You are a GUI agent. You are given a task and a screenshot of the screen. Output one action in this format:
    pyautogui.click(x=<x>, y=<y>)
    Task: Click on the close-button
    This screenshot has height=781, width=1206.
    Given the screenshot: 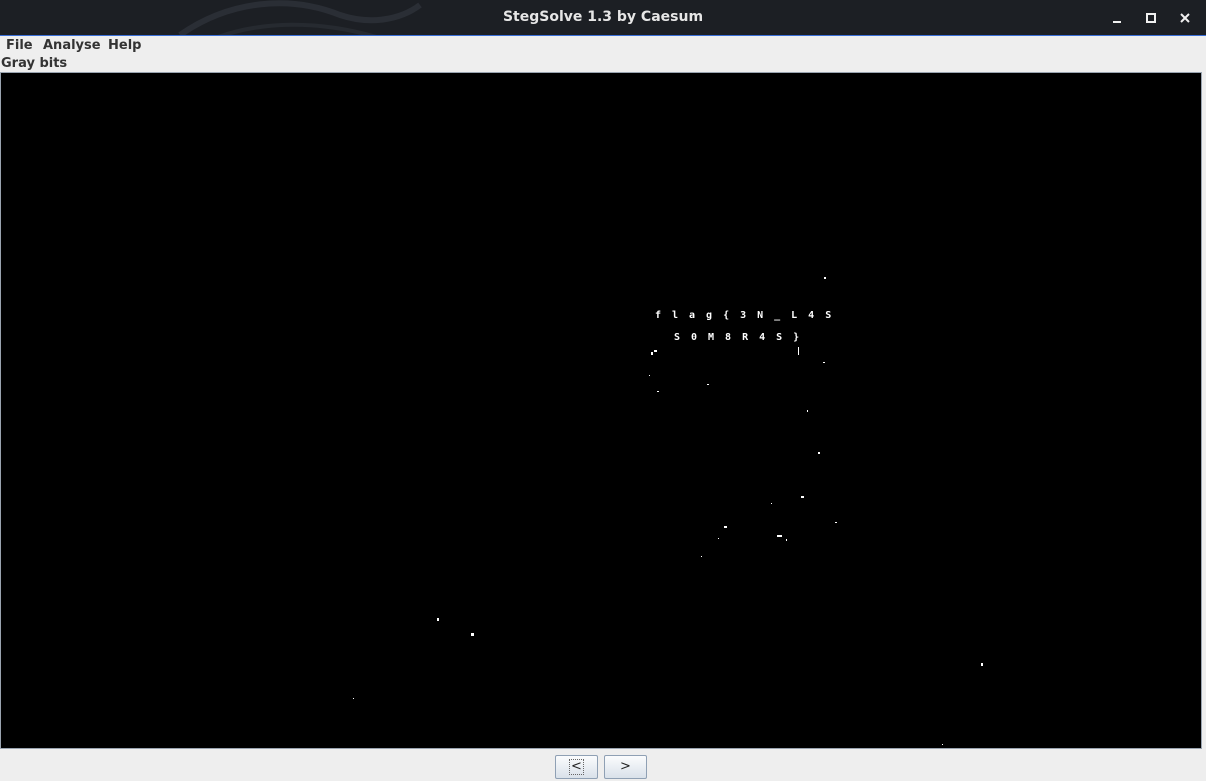 What is the action you would take?
    pyautogui.click(x=1185, y=18)
    